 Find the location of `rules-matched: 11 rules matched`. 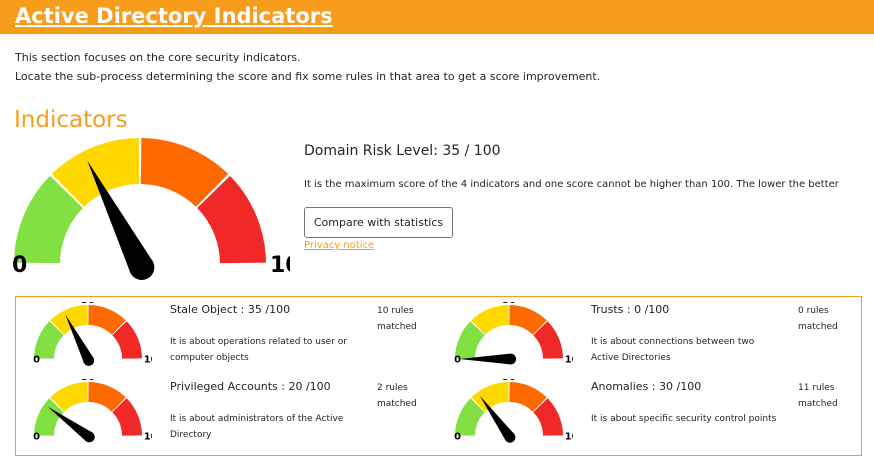

rules-matched: 11 rules matched is located at coordinates (823, 396).